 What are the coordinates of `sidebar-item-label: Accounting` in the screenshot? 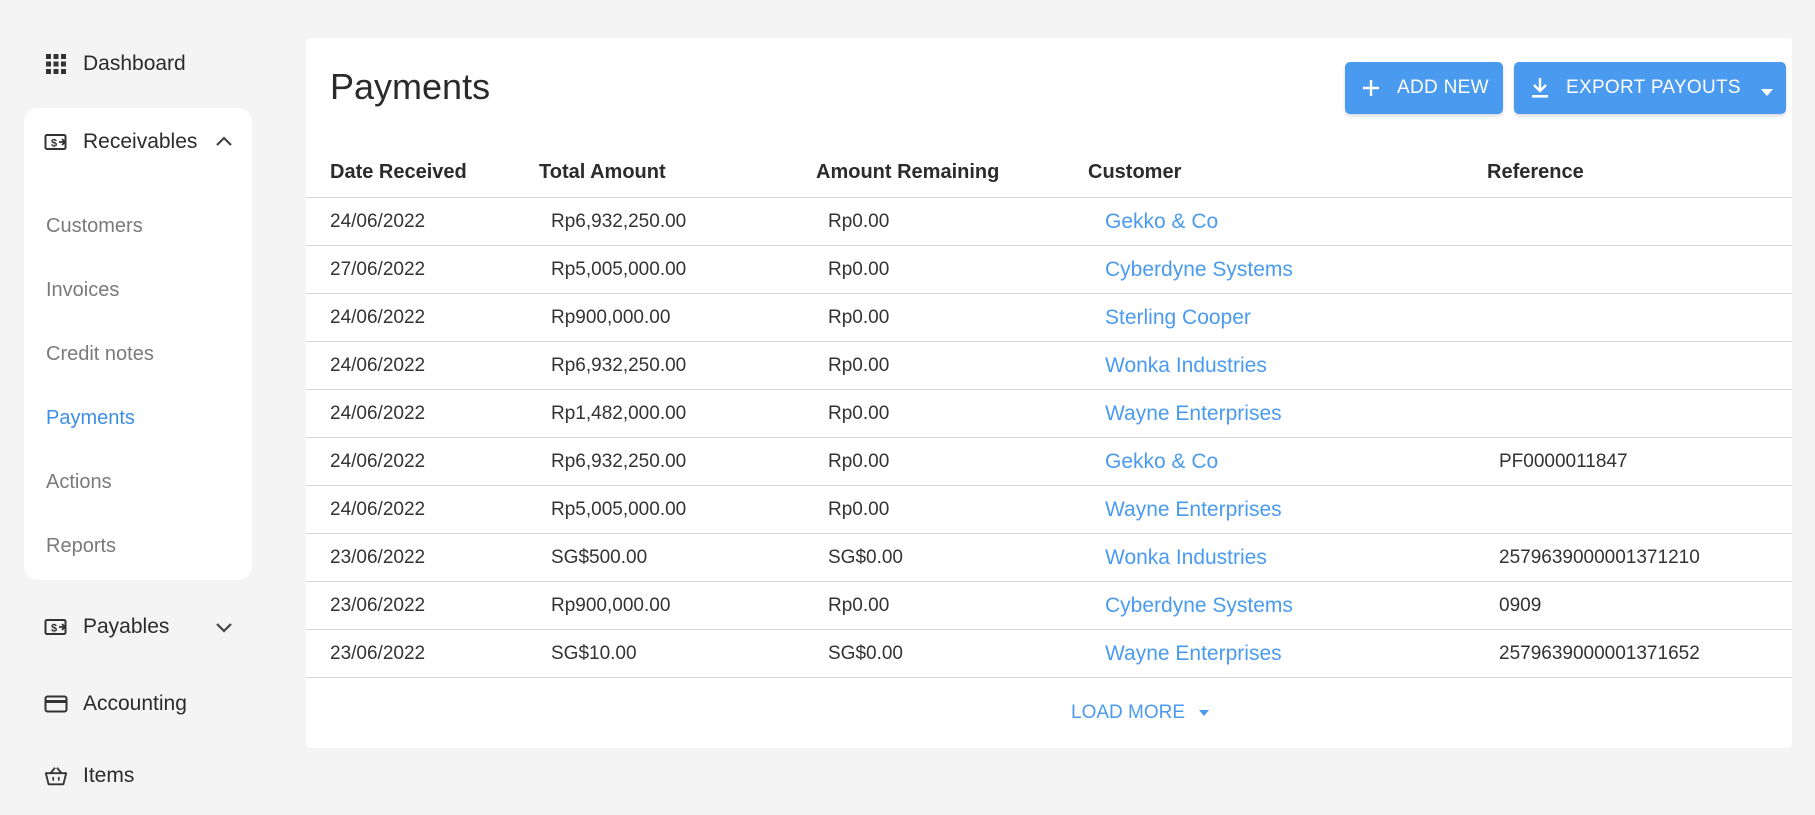 It's located at (135, 703).